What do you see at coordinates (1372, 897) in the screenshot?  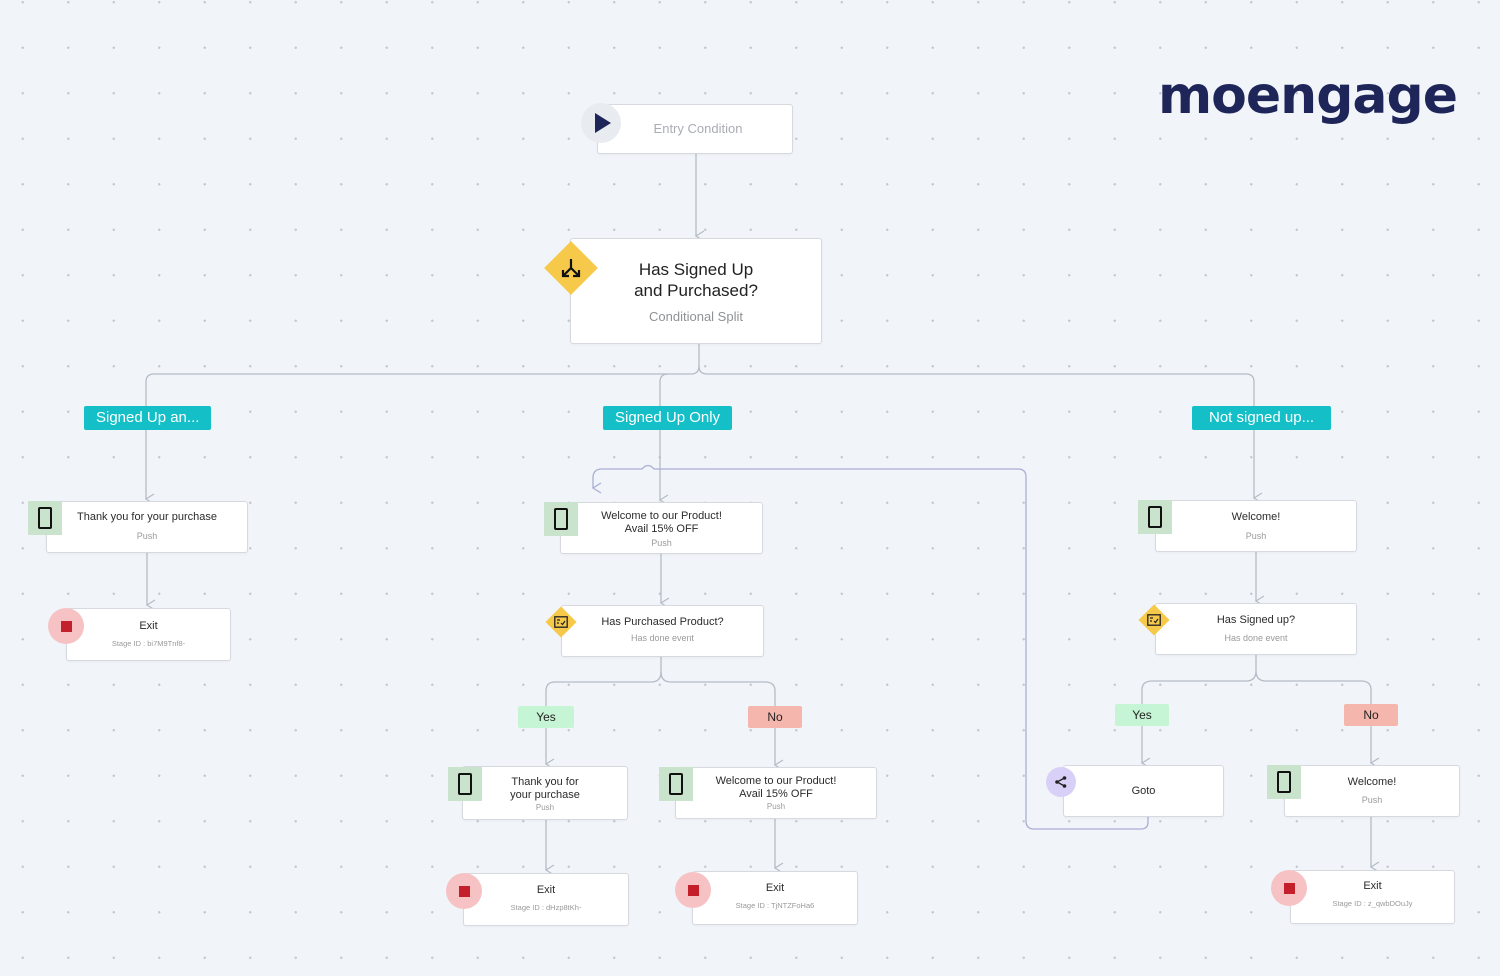 I see `exit-node: Exit Stage ID : z_qwbDOuJy` at bounding box center [1372, 897].